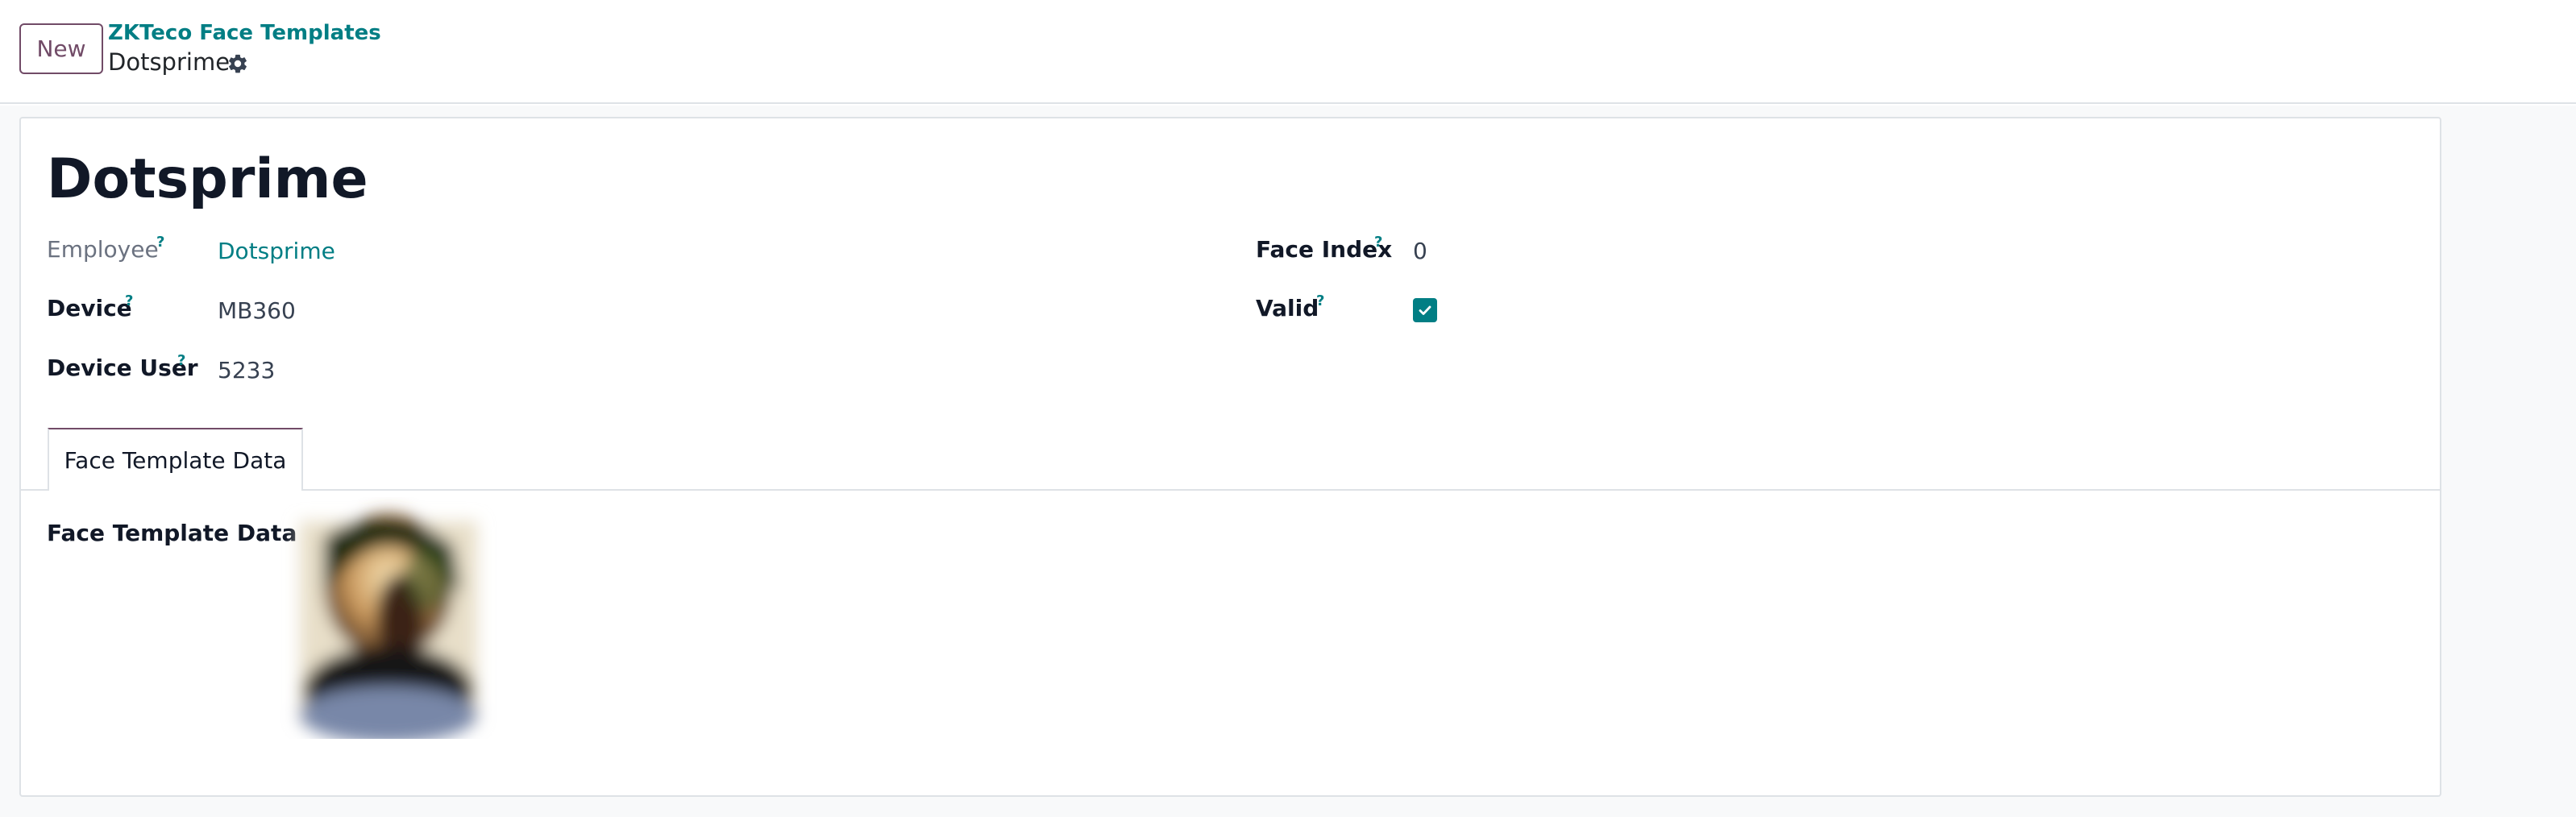 This screenshot has height=817, width=2576. What do you see at coordinates (1287, 308) in the screenshot?
I see `valid-label: Valid` at bounding box center [1287, 308].